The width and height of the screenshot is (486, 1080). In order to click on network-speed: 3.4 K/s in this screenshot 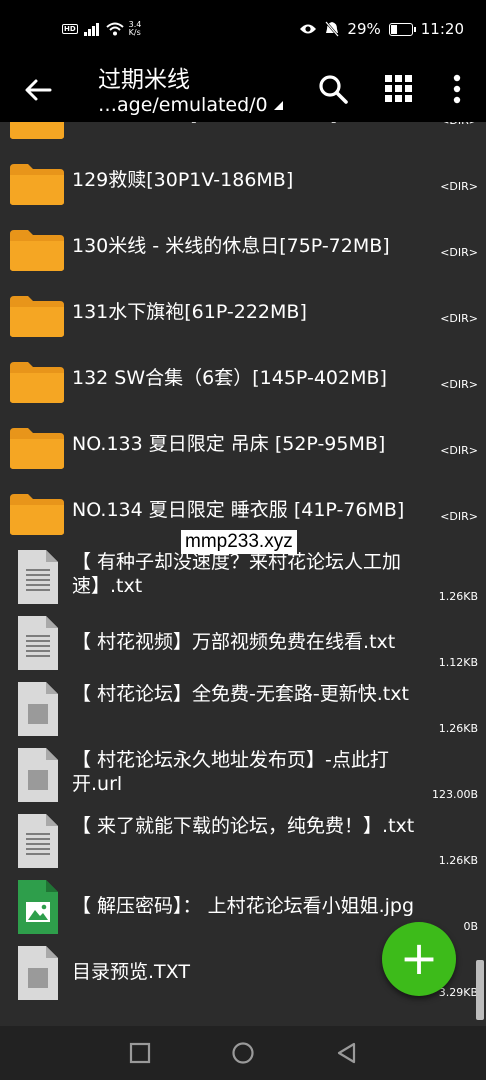, I will do `click(135, 29)`.